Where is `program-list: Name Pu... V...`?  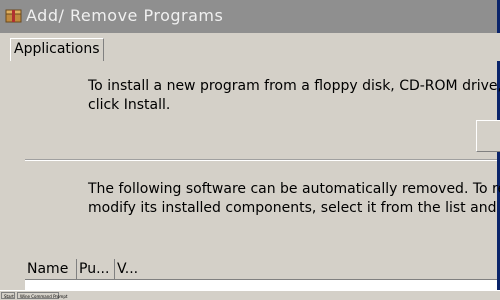 program-list: Name Pu... V... is located at coordinates (261, 274).